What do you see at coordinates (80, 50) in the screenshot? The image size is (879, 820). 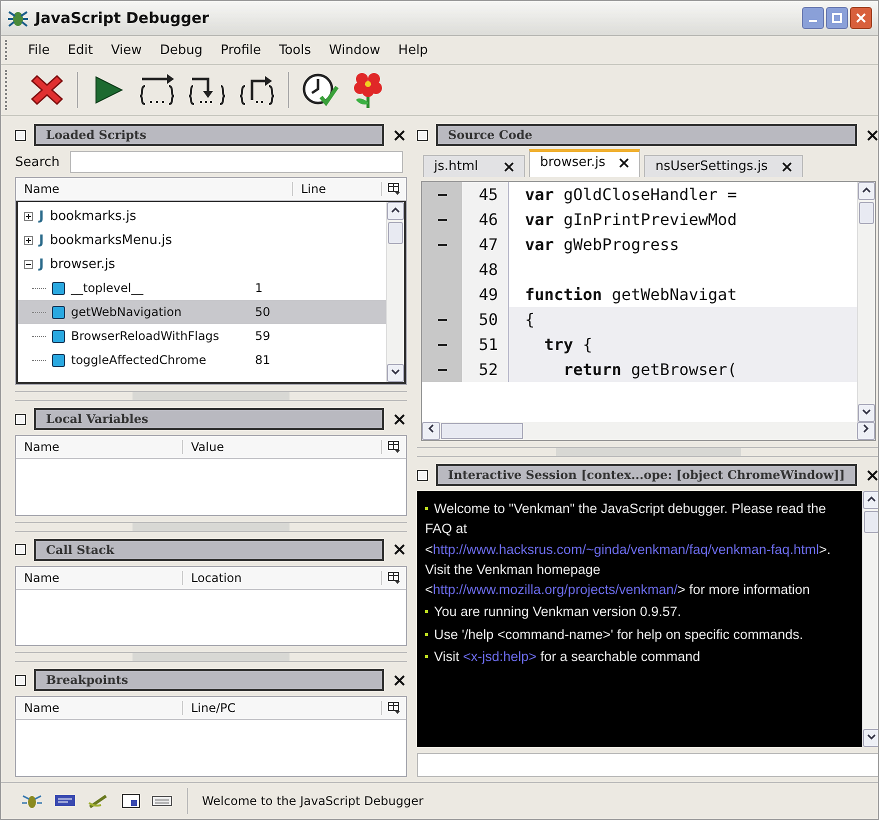 I see `menu-item: Edit` at bounding box center [80, 50].